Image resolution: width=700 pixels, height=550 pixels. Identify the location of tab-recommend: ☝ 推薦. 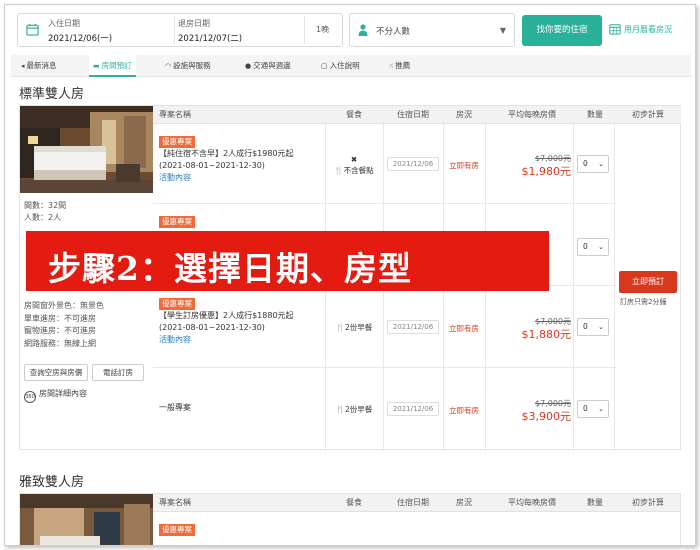
(399, 66).